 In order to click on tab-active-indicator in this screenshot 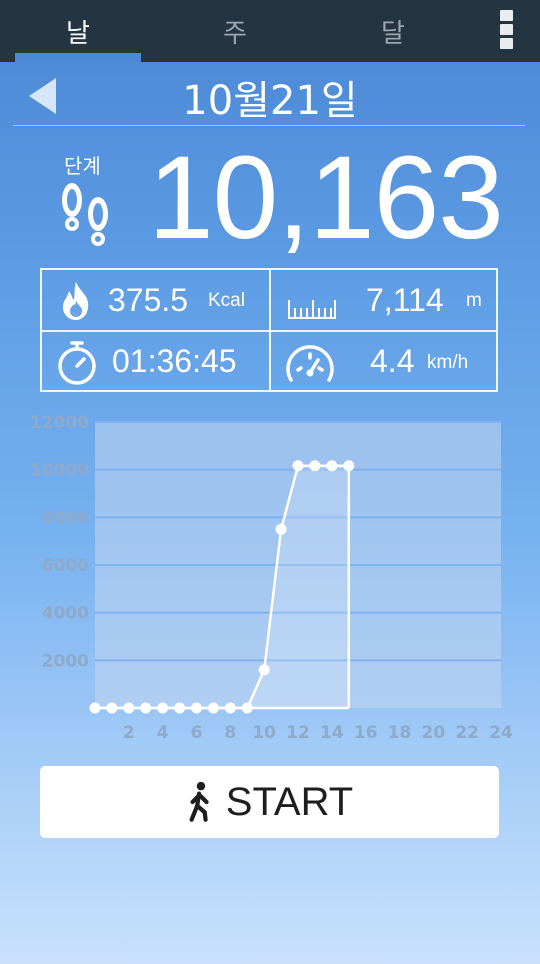, I will do `click(78, 57)`.